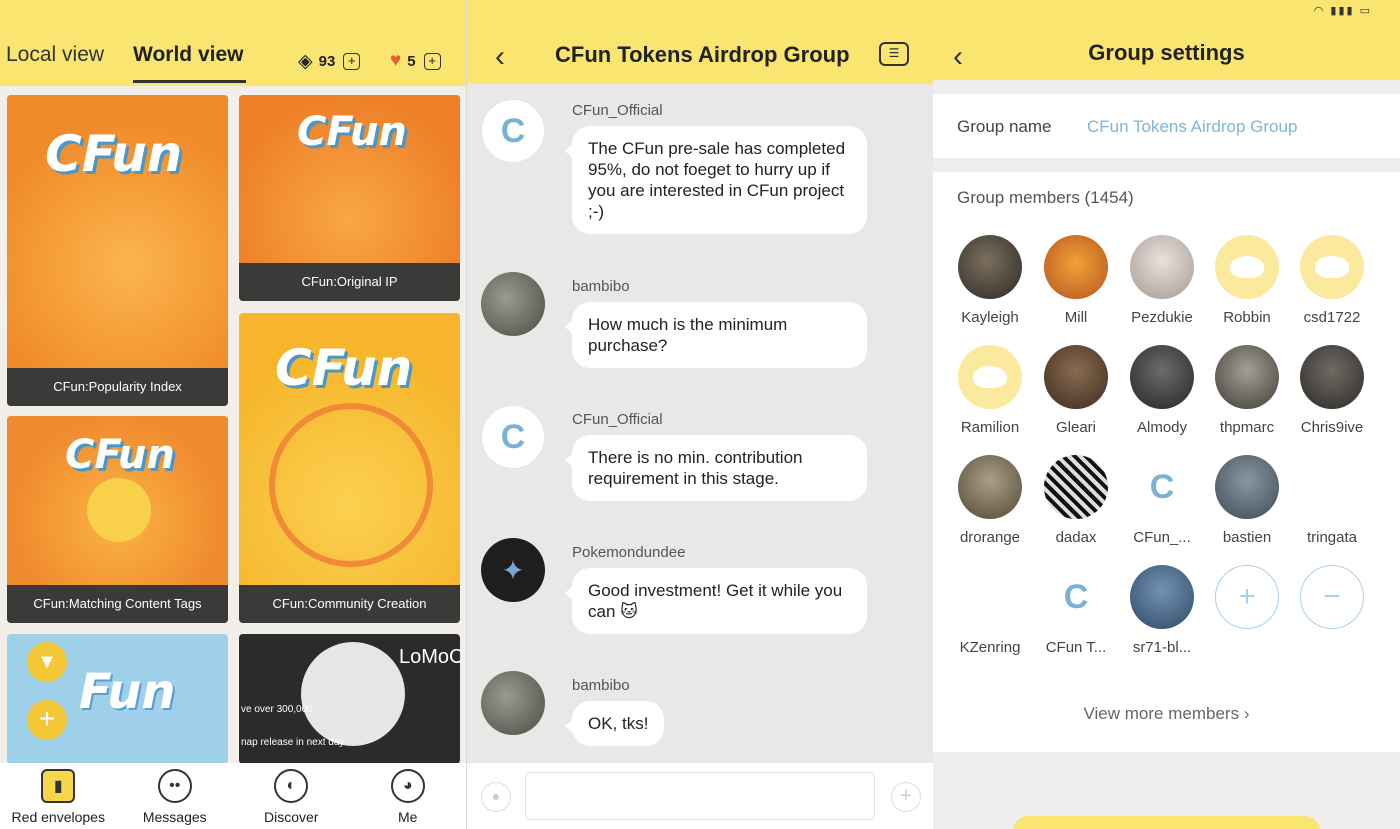  I want to click on status-bar-icons: ◠ ▮▮▮ ▭, so click(1342, 11).